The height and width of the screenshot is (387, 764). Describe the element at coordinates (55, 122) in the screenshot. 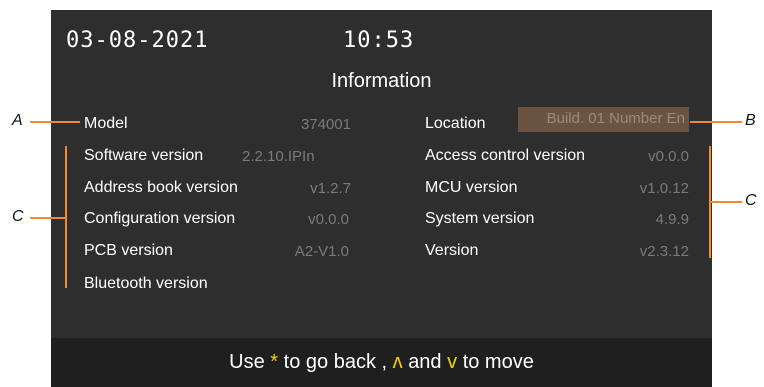

I see `callout-a-line` at that location.